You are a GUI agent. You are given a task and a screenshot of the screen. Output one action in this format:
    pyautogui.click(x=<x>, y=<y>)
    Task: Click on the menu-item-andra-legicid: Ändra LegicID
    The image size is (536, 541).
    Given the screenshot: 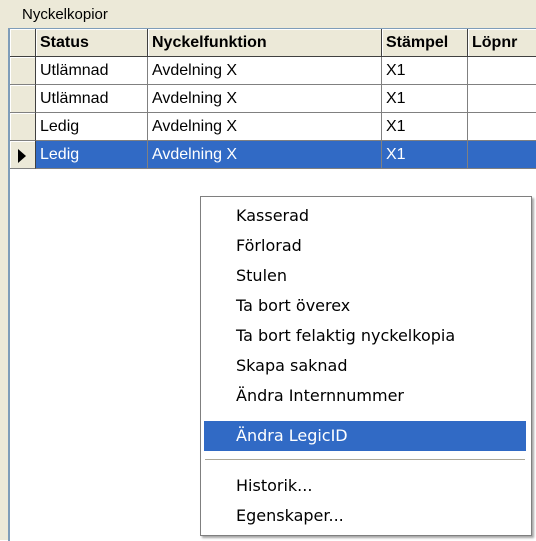 What is the action you would take?
    pyautogui.click(x=365, y=436)
    